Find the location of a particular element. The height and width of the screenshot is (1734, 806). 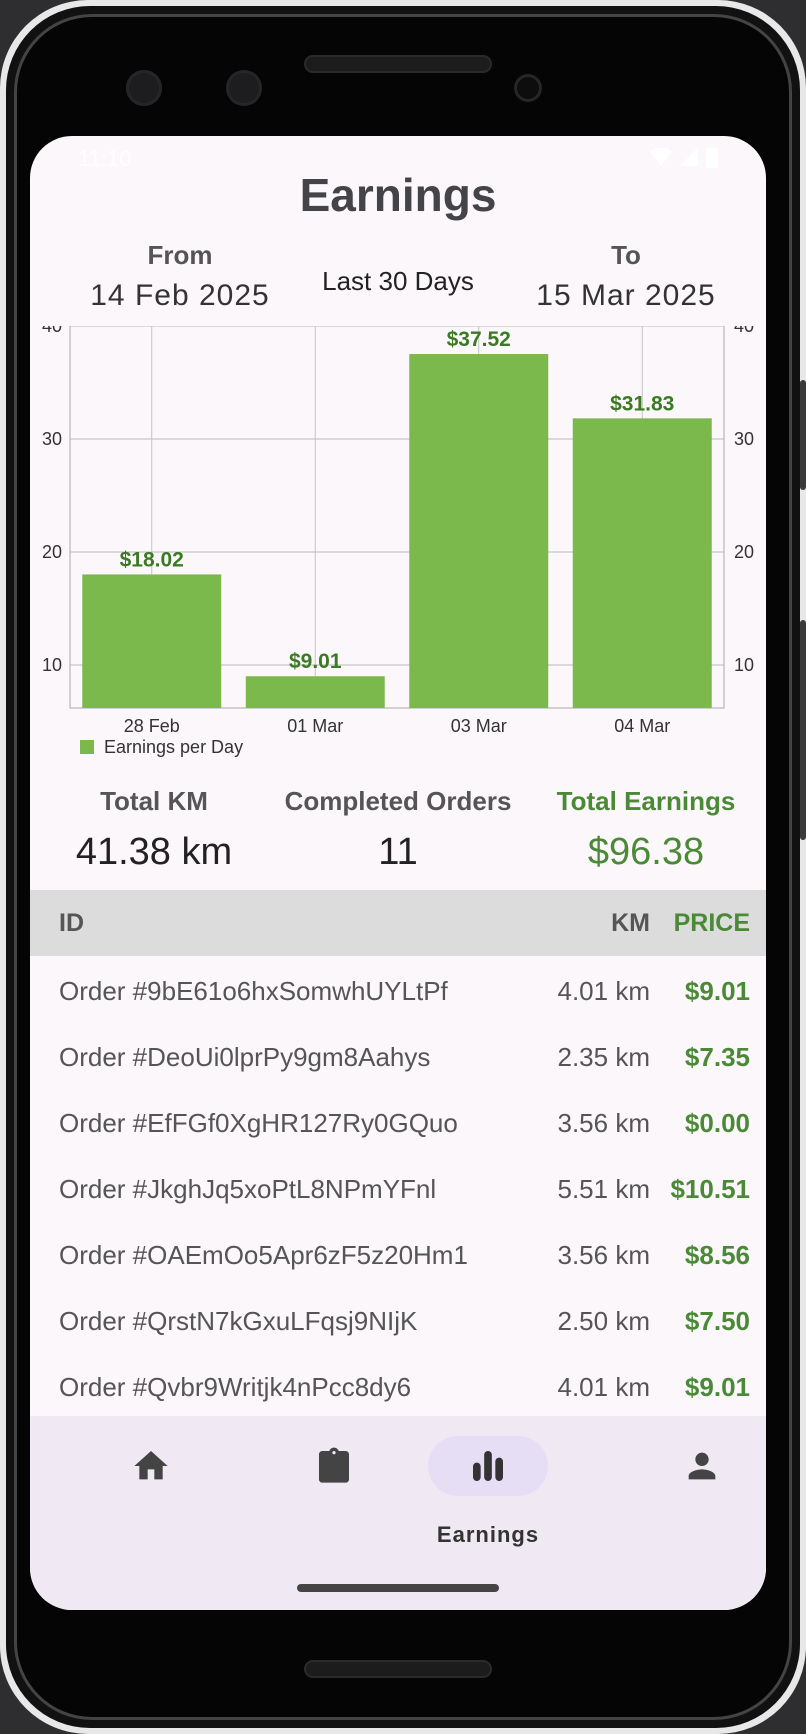

front-camera is located at coordinates (144, 88).